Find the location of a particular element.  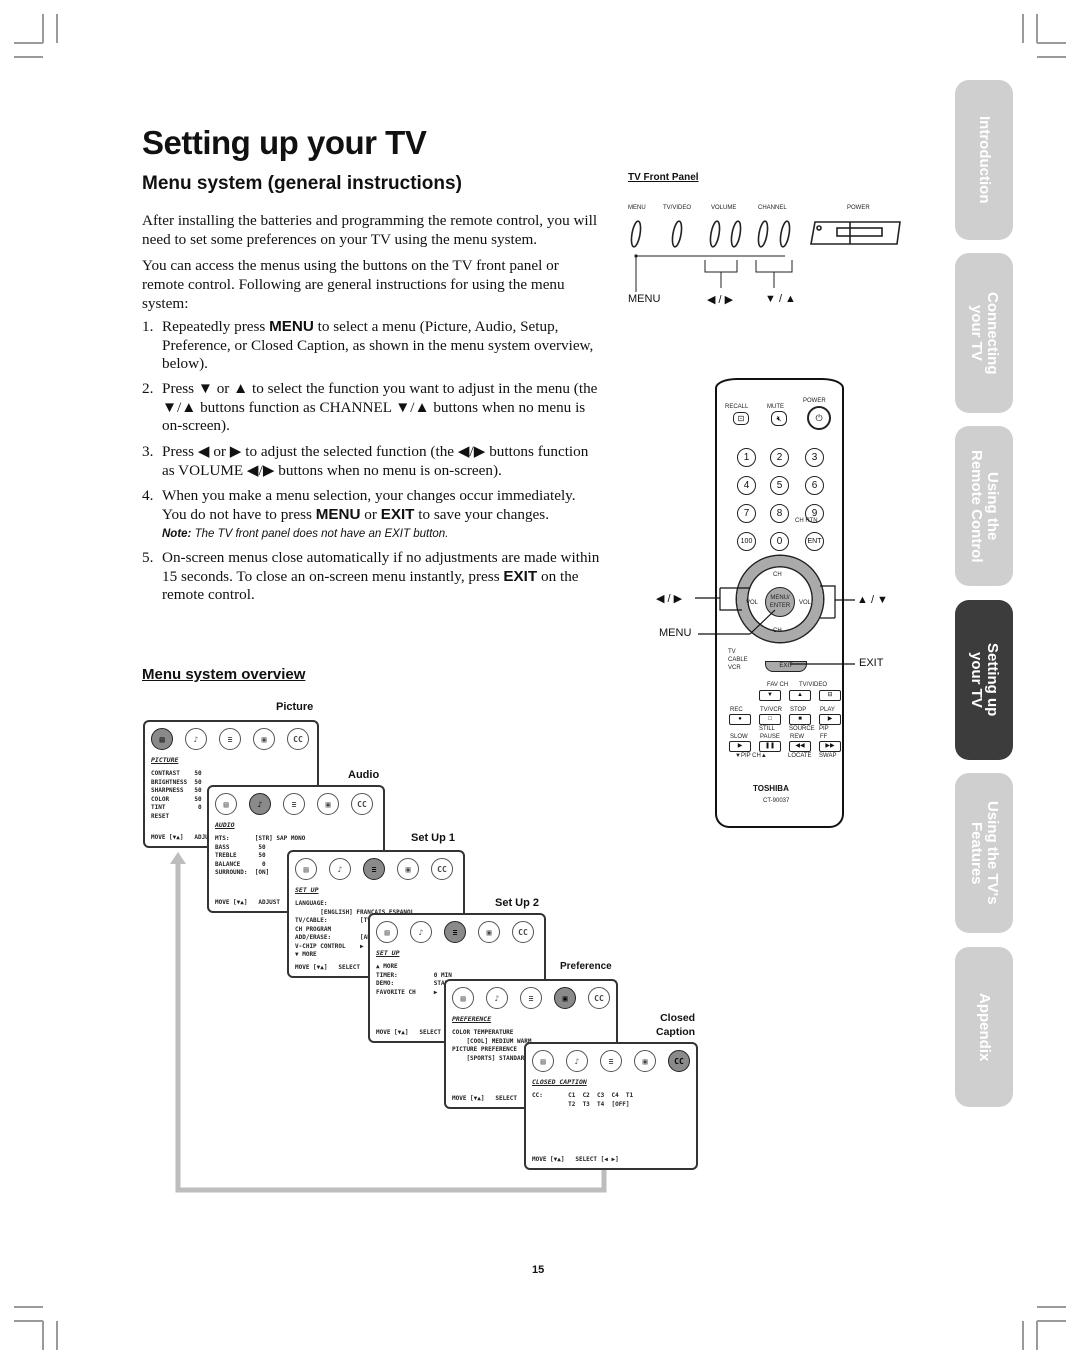

callout-channel: ▼ / ▲ is located at coordinates (780, 299).